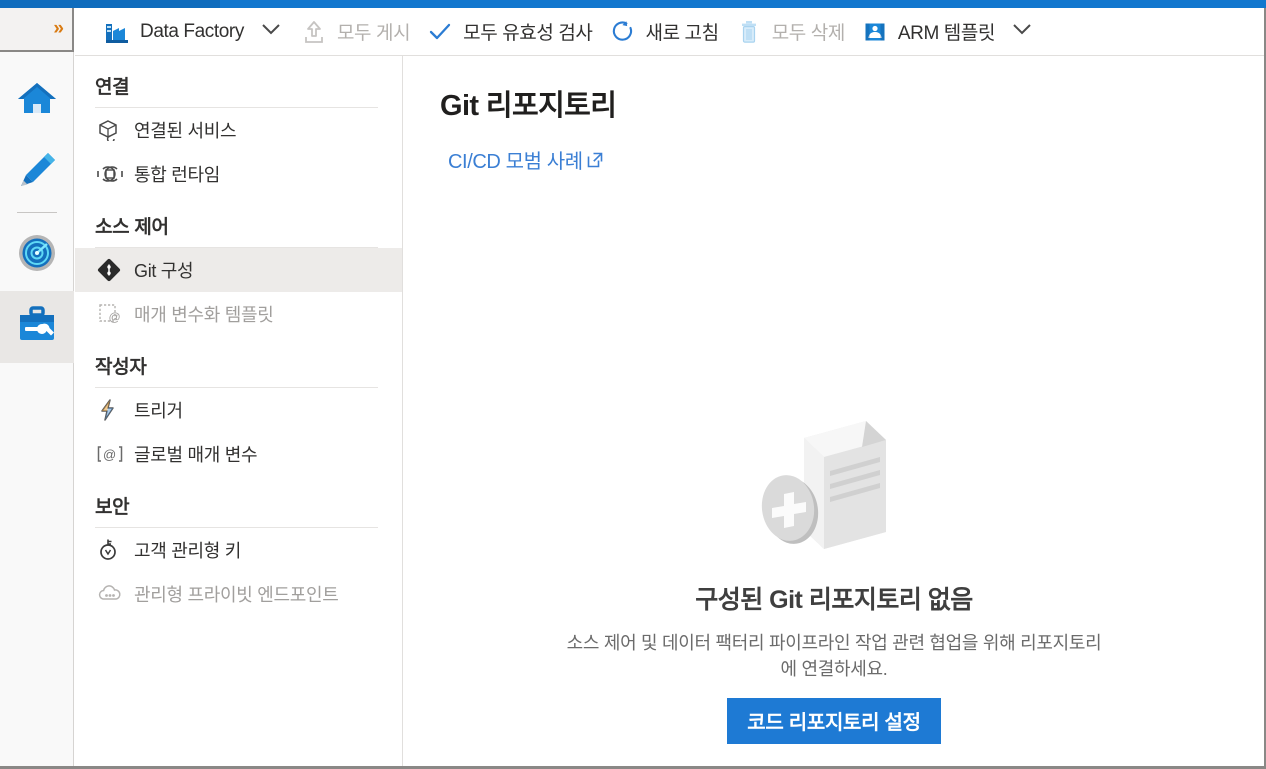 This screenshot has width=1266, height=769. Describe the element at coordinates (132, 227) in the screenshot. I see `sidebar-section-header-source-control: 소스 제어` at that location.